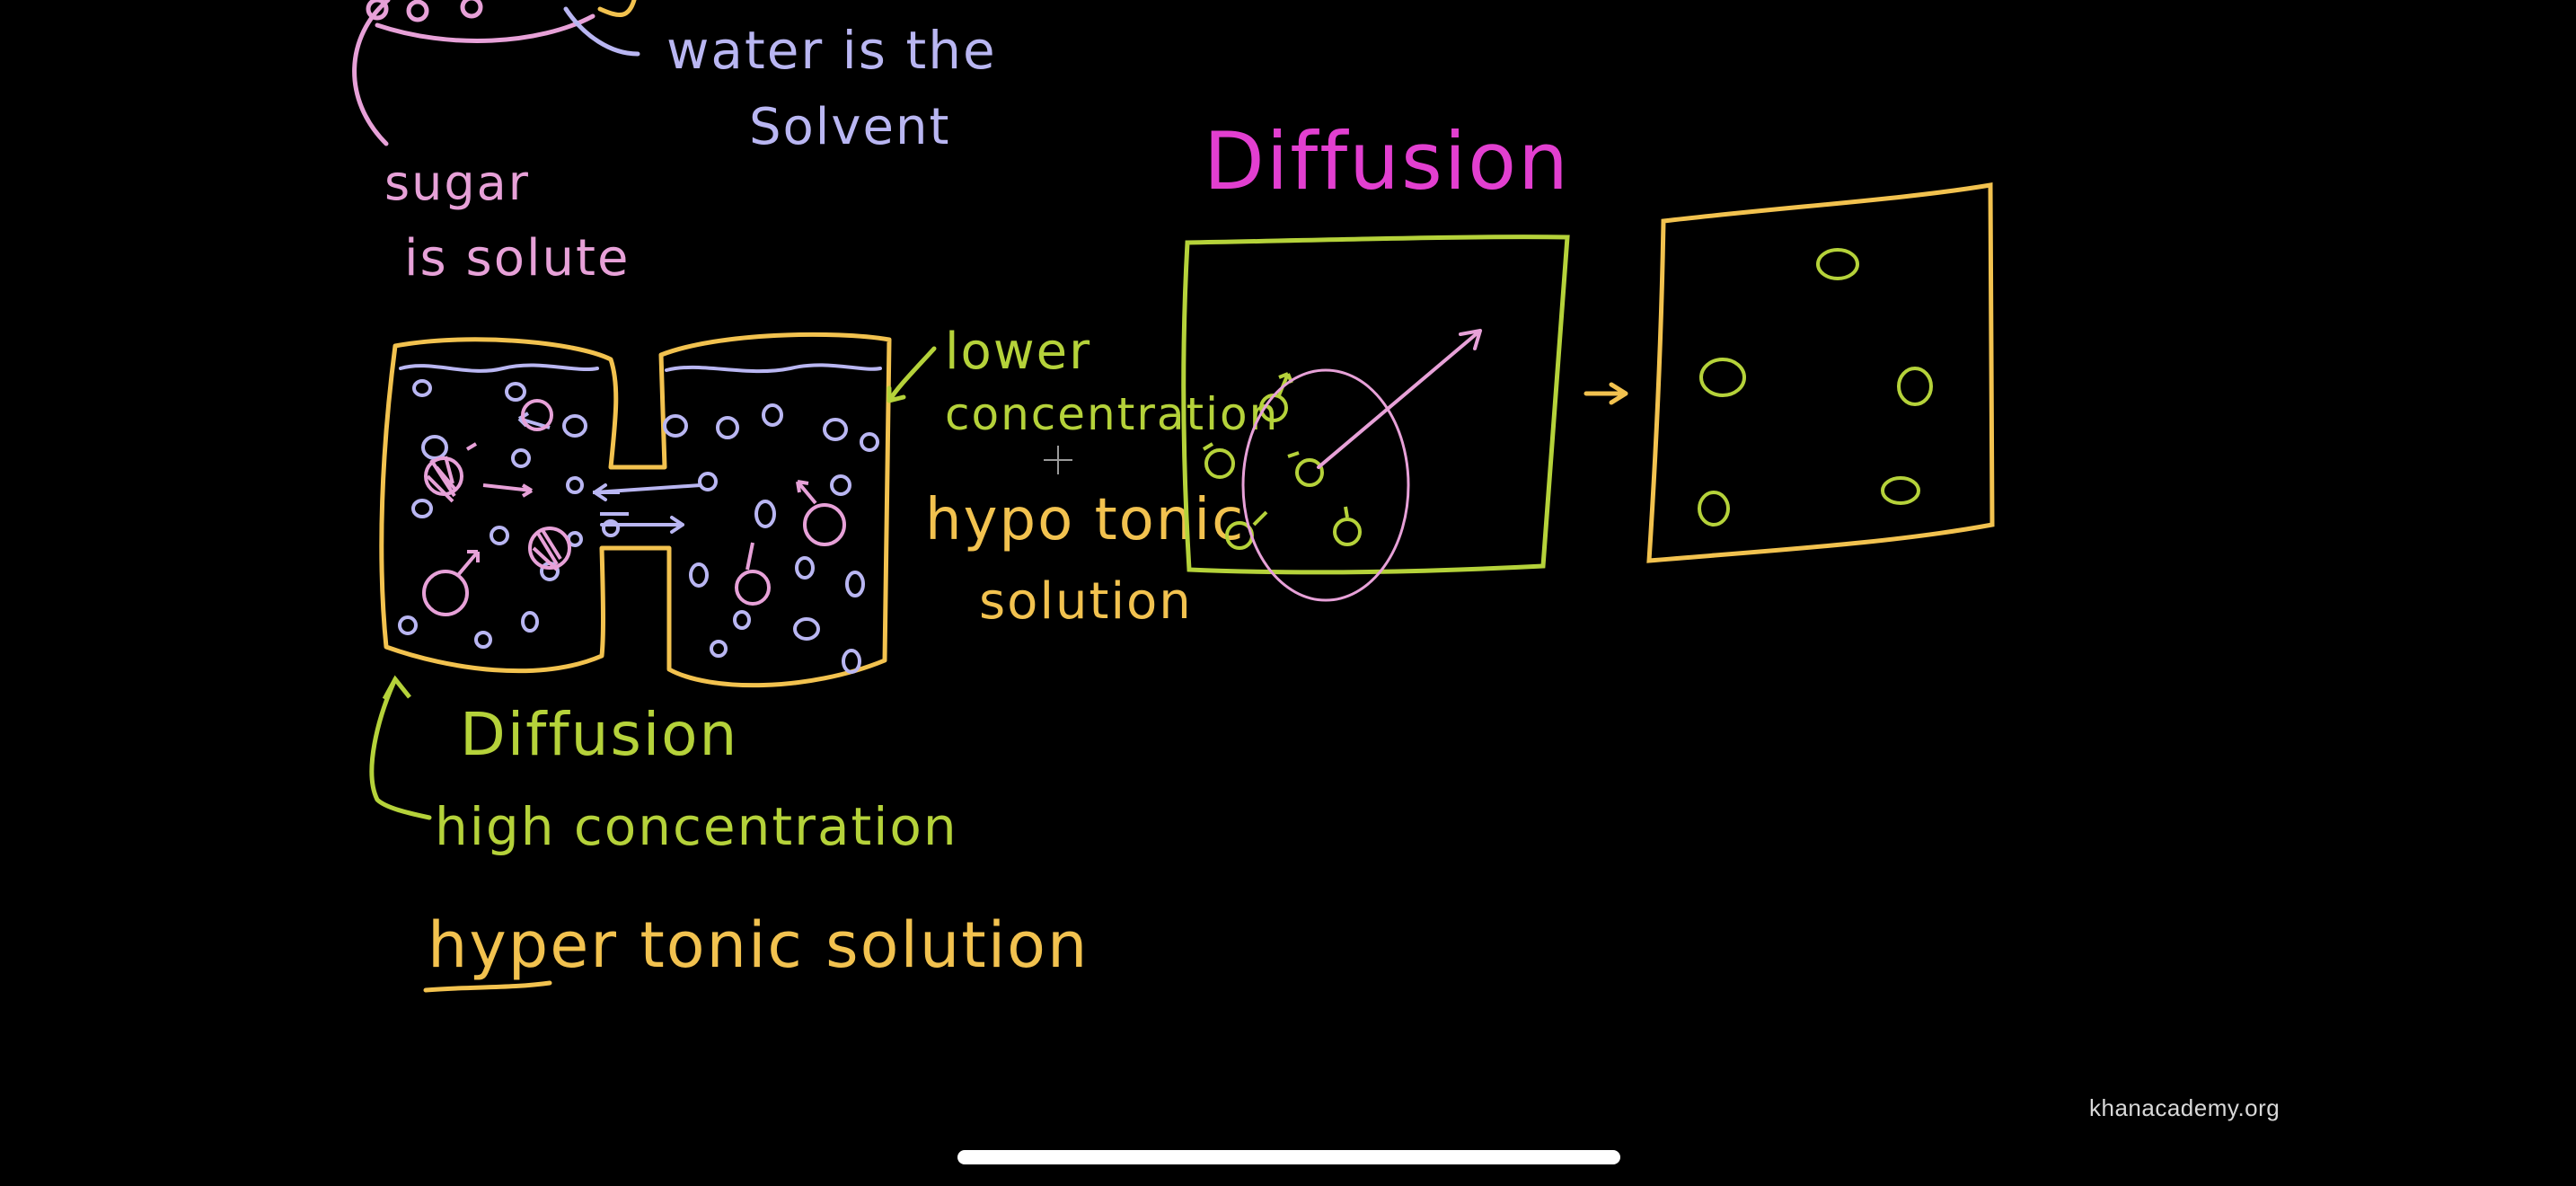 This screenshot has width=2576, height=1186. I want to click on underline-hyper, so click(487, 986).